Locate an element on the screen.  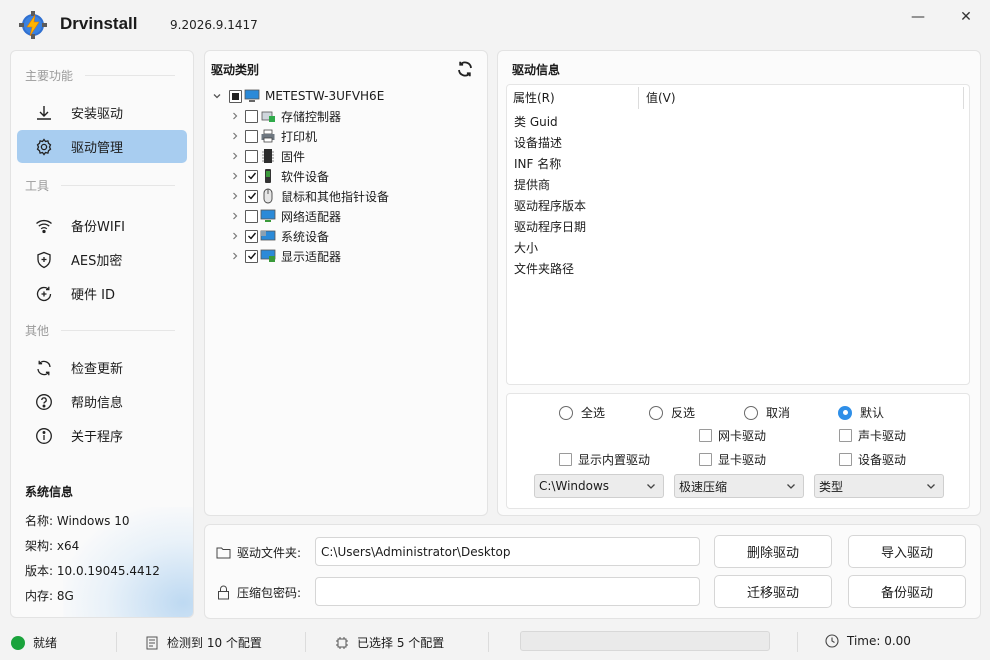
tree-item: 鼠标和其他指针设备 is located at coordinates (309, 196).